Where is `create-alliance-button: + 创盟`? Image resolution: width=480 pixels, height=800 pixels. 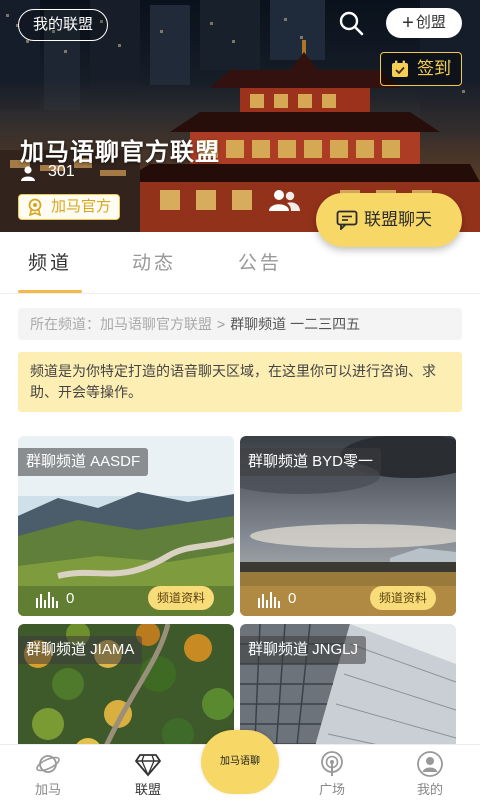
create-alliance-button: + 创盟 is located at coordinates (424, 23).